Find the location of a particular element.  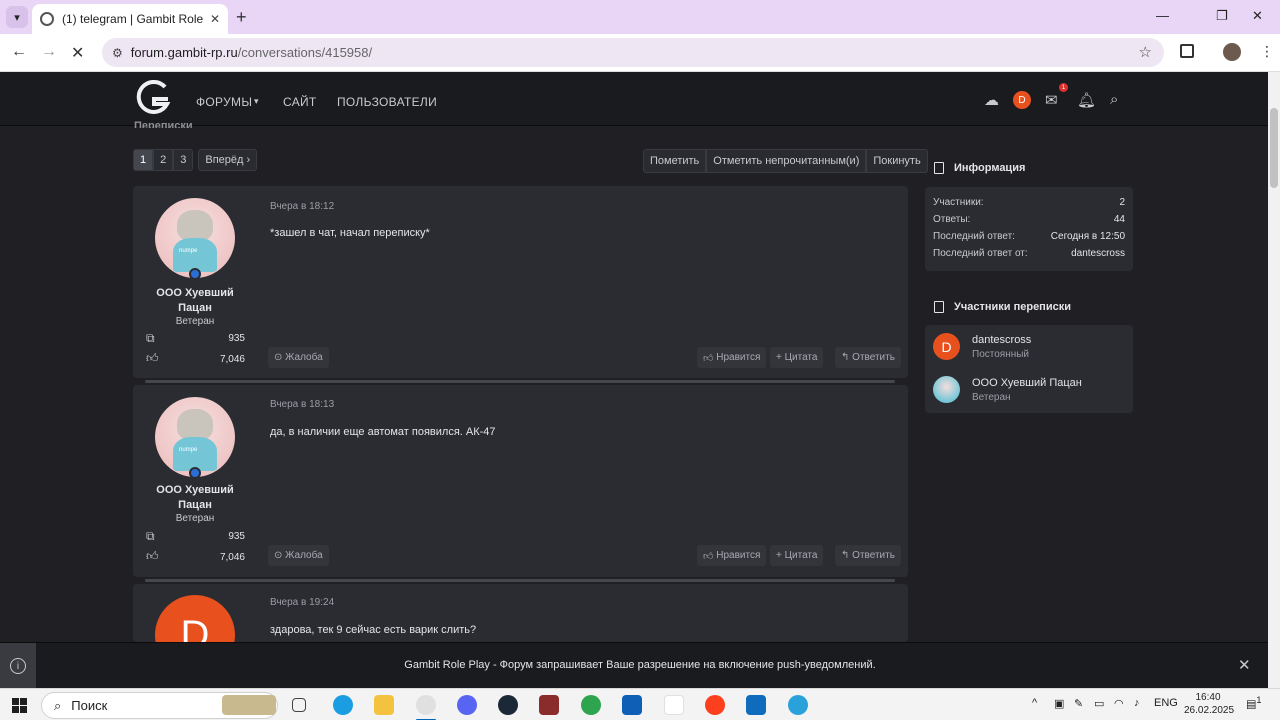

tray-overflow-icon: ^ is located at coordinates (1034, 703).